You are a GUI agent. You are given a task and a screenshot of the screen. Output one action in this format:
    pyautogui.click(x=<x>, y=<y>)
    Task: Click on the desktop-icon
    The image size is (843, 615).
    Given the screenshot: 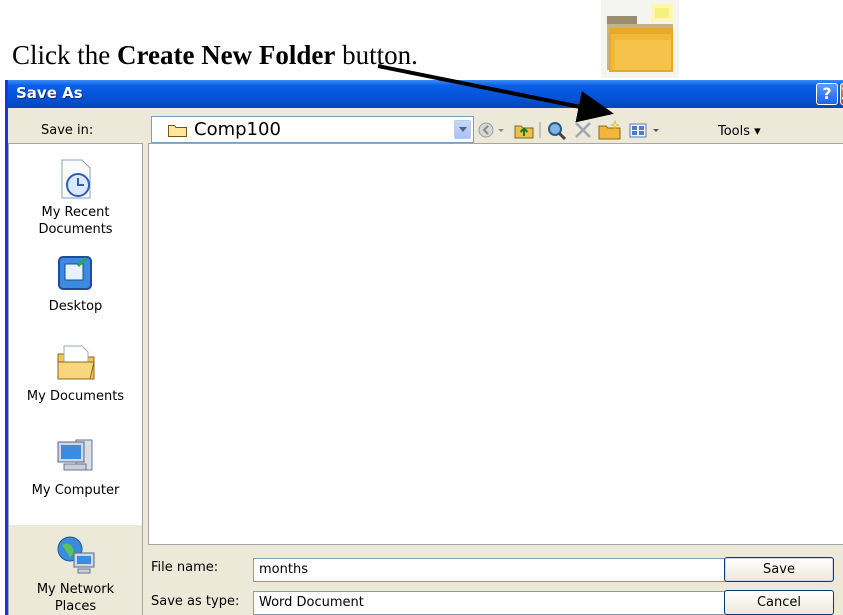 What is the action you would take?
    pyautogui.click(x=74, y=273)
    